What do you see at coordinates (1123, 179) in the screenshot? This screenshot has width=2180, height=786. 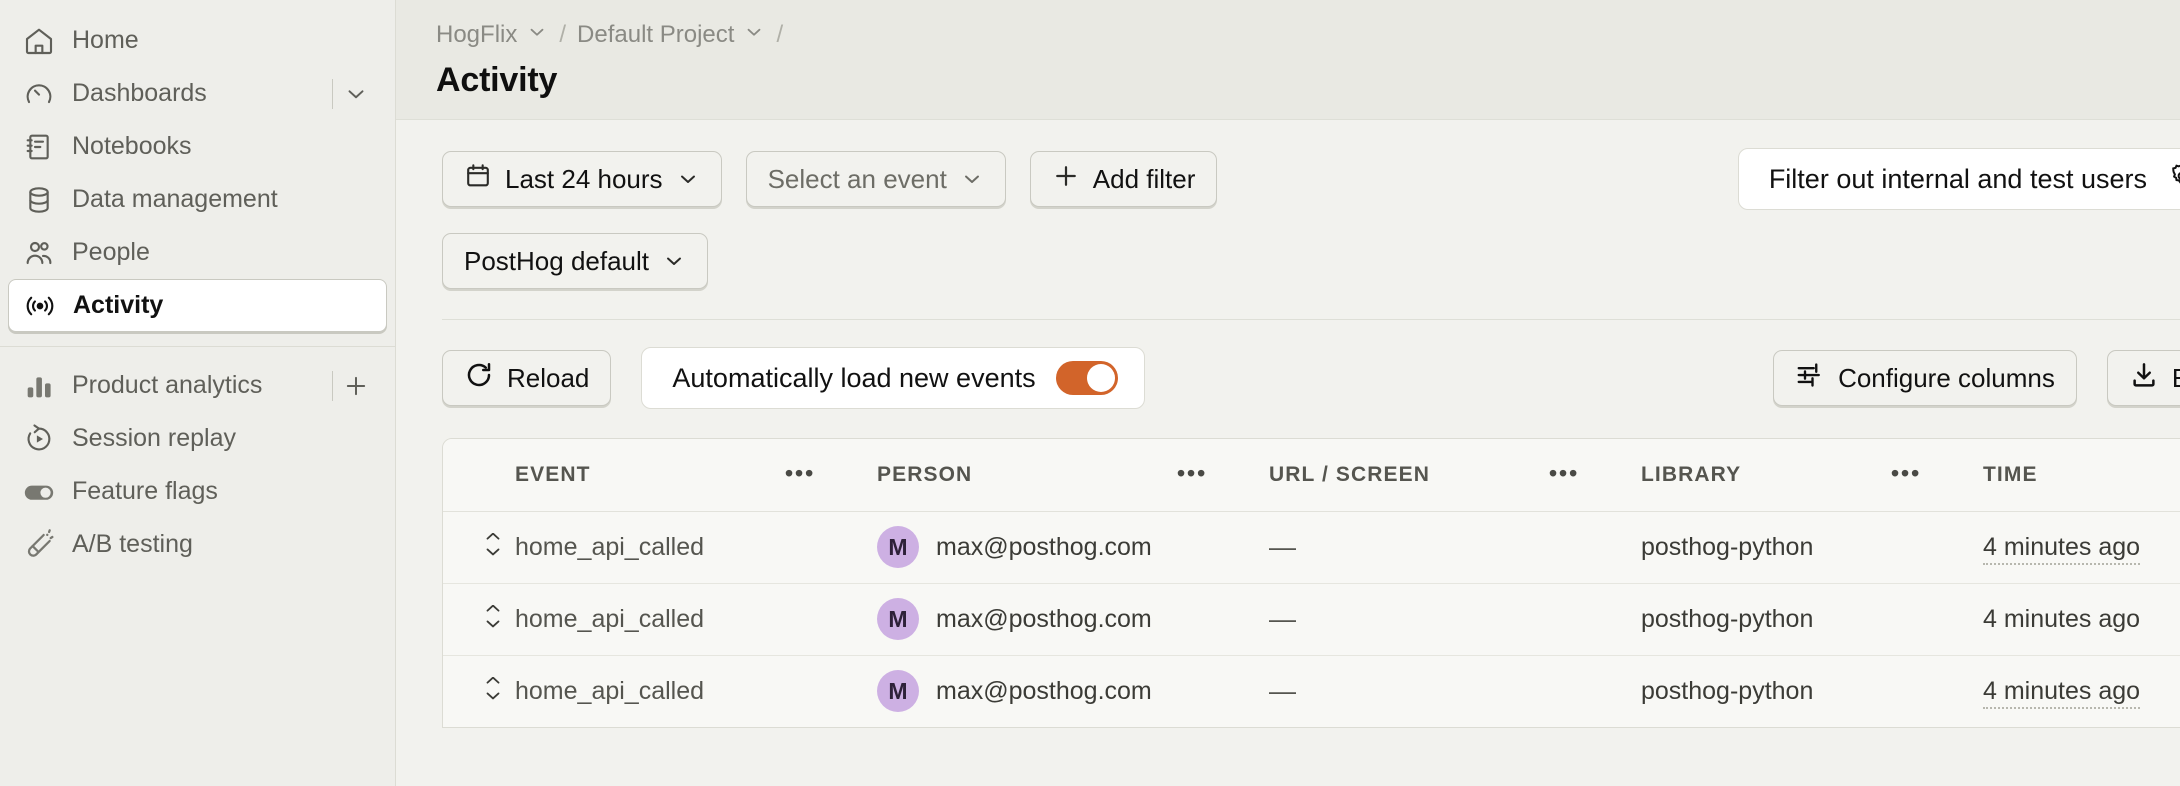 I see `add-filter-button: Add filter` at bounding box center [1123, 179].